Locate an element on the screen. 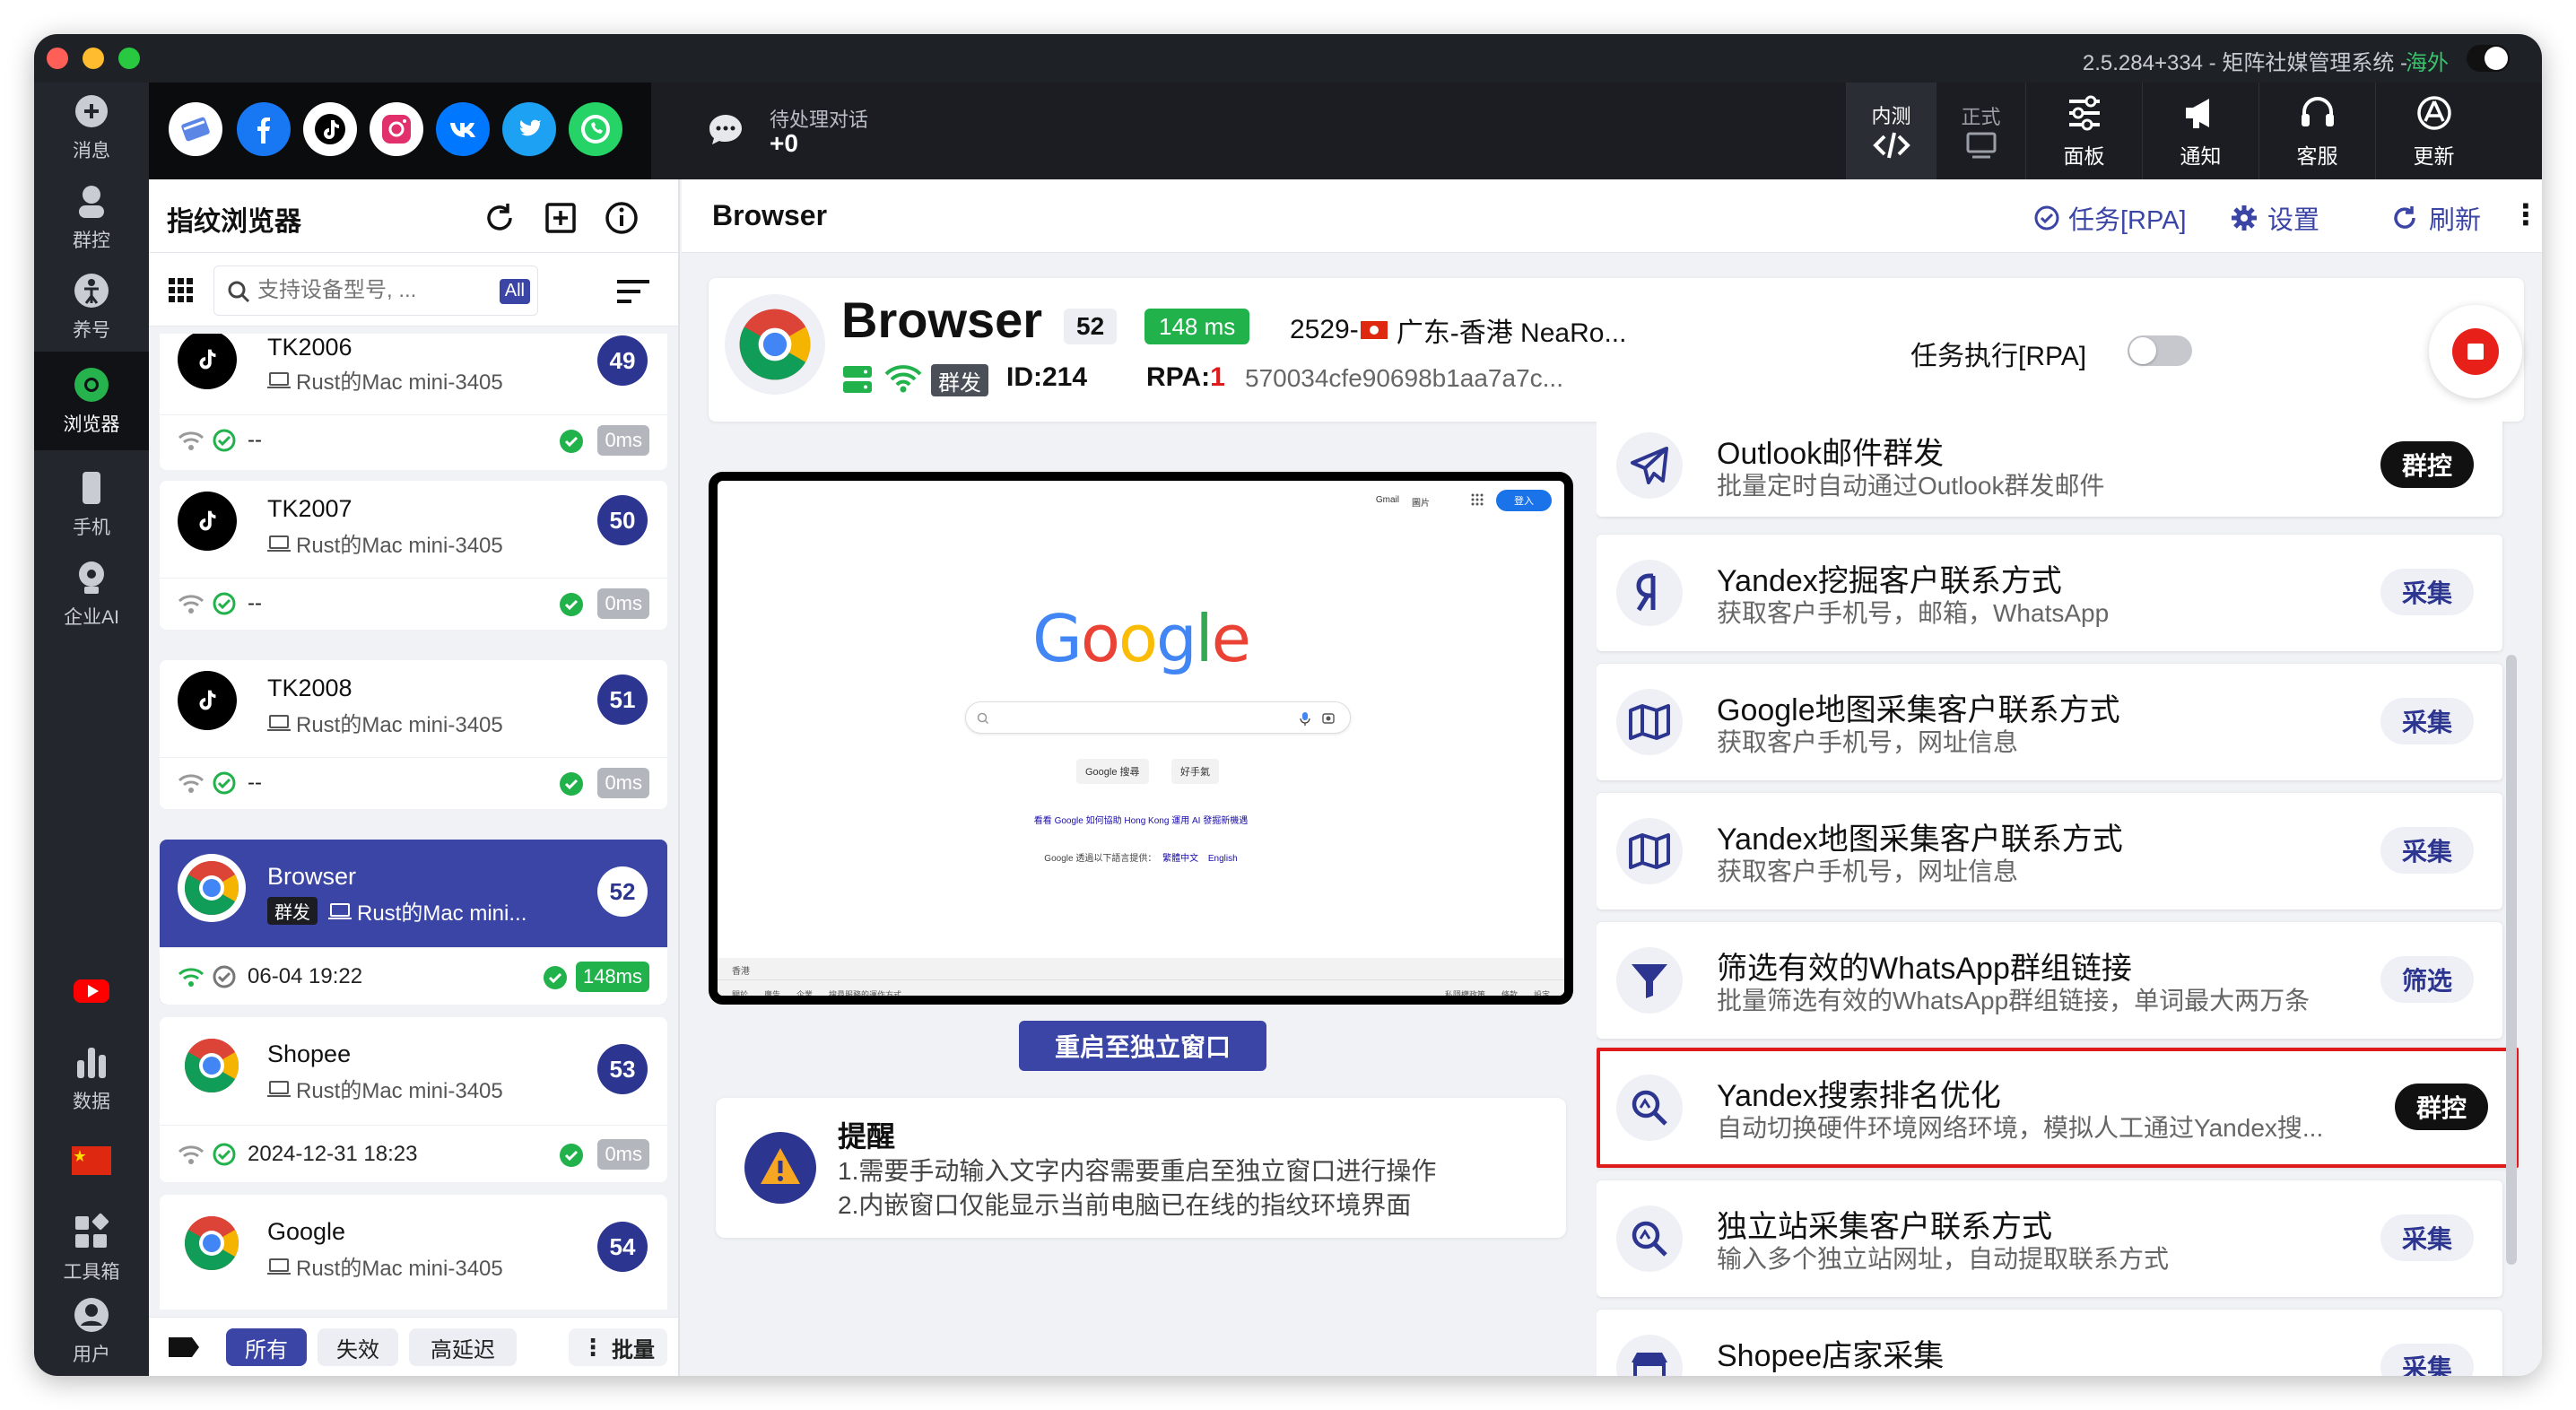  sidebar-item-messages: 消息 is located at coordinates (91, 128).